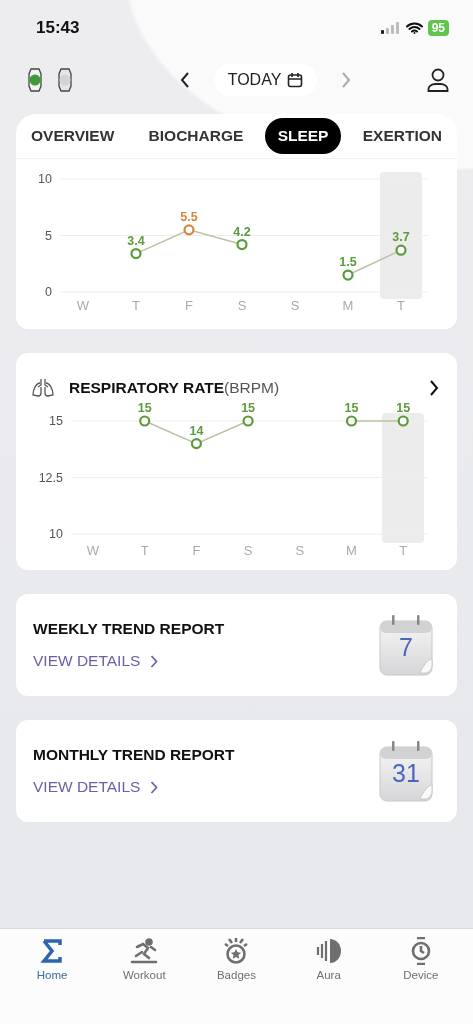 This screenshot has height=1024, width=473. What do you see at coordinates (438, 80) in the screenshot?
I see `profile-icon` at bounding box center [438, 80].